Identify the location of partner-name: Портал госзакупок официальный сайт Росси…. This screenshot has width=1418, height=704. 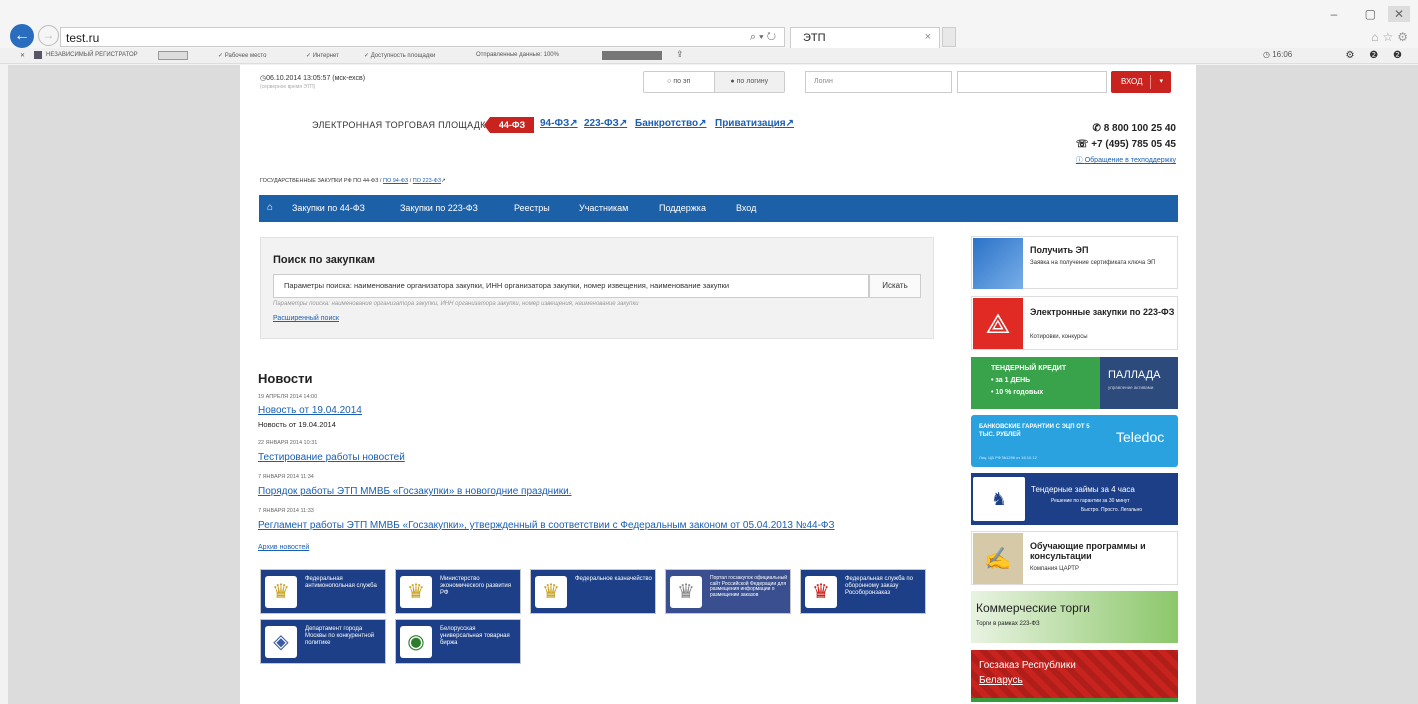
(749, 586).